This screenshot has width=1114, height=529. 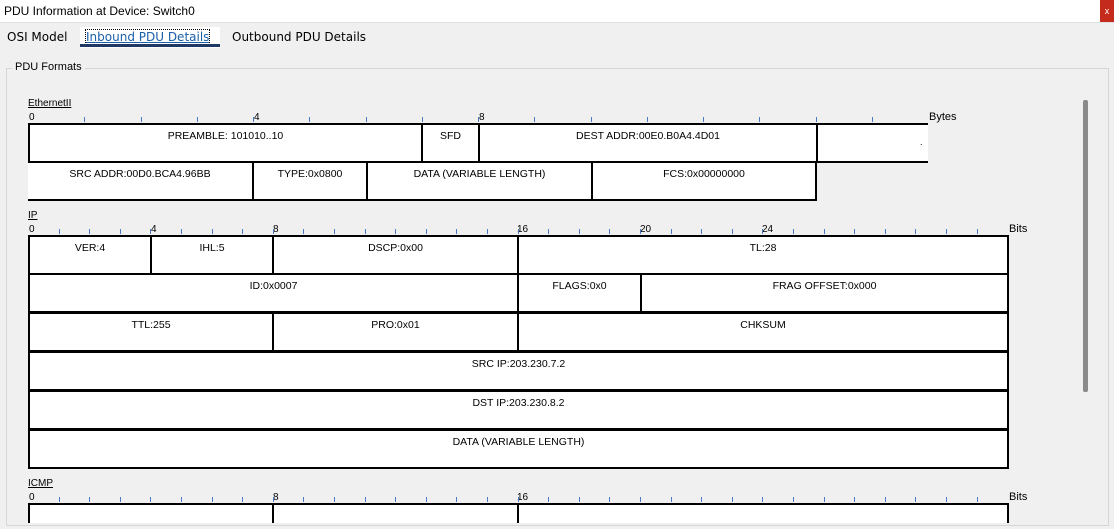 I want to click on field-preamble: PREAMBLE: 101010..10, so click(x=225, y=143).